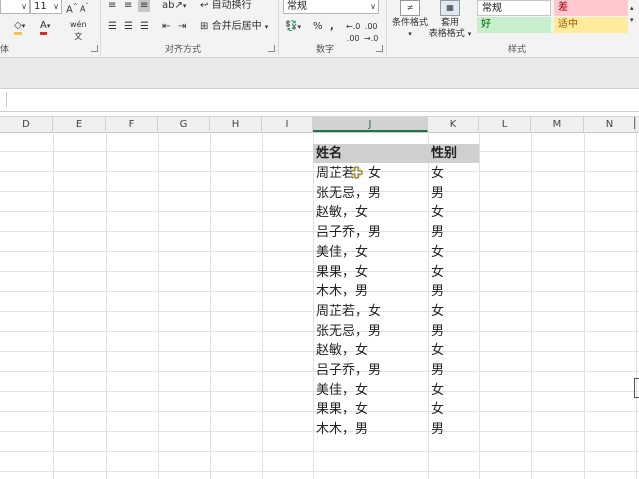 The height and width of the screenshot is (479, 639). Describe the element at coordinates (78, 31) in the screenshot. I see `phonetic-button: wén 文` at that location.